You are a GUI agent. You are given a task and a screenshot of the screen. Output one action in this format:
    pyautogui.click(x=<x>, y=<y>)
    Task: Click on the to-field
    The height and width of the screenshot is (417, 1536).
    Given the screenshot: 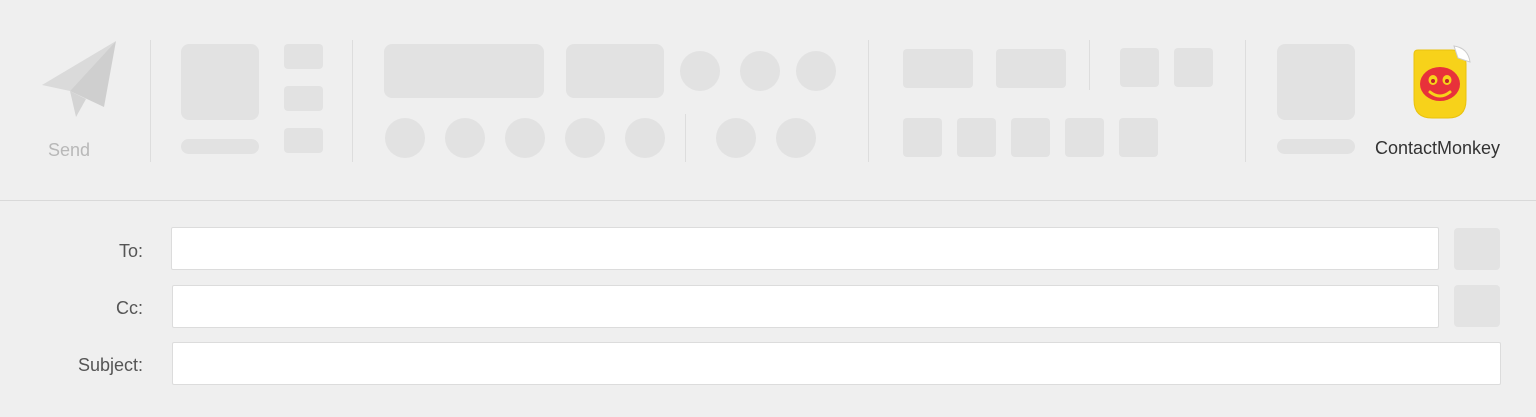 What is the action you would take?
    pyautogui.click(x=805, y=248)
    